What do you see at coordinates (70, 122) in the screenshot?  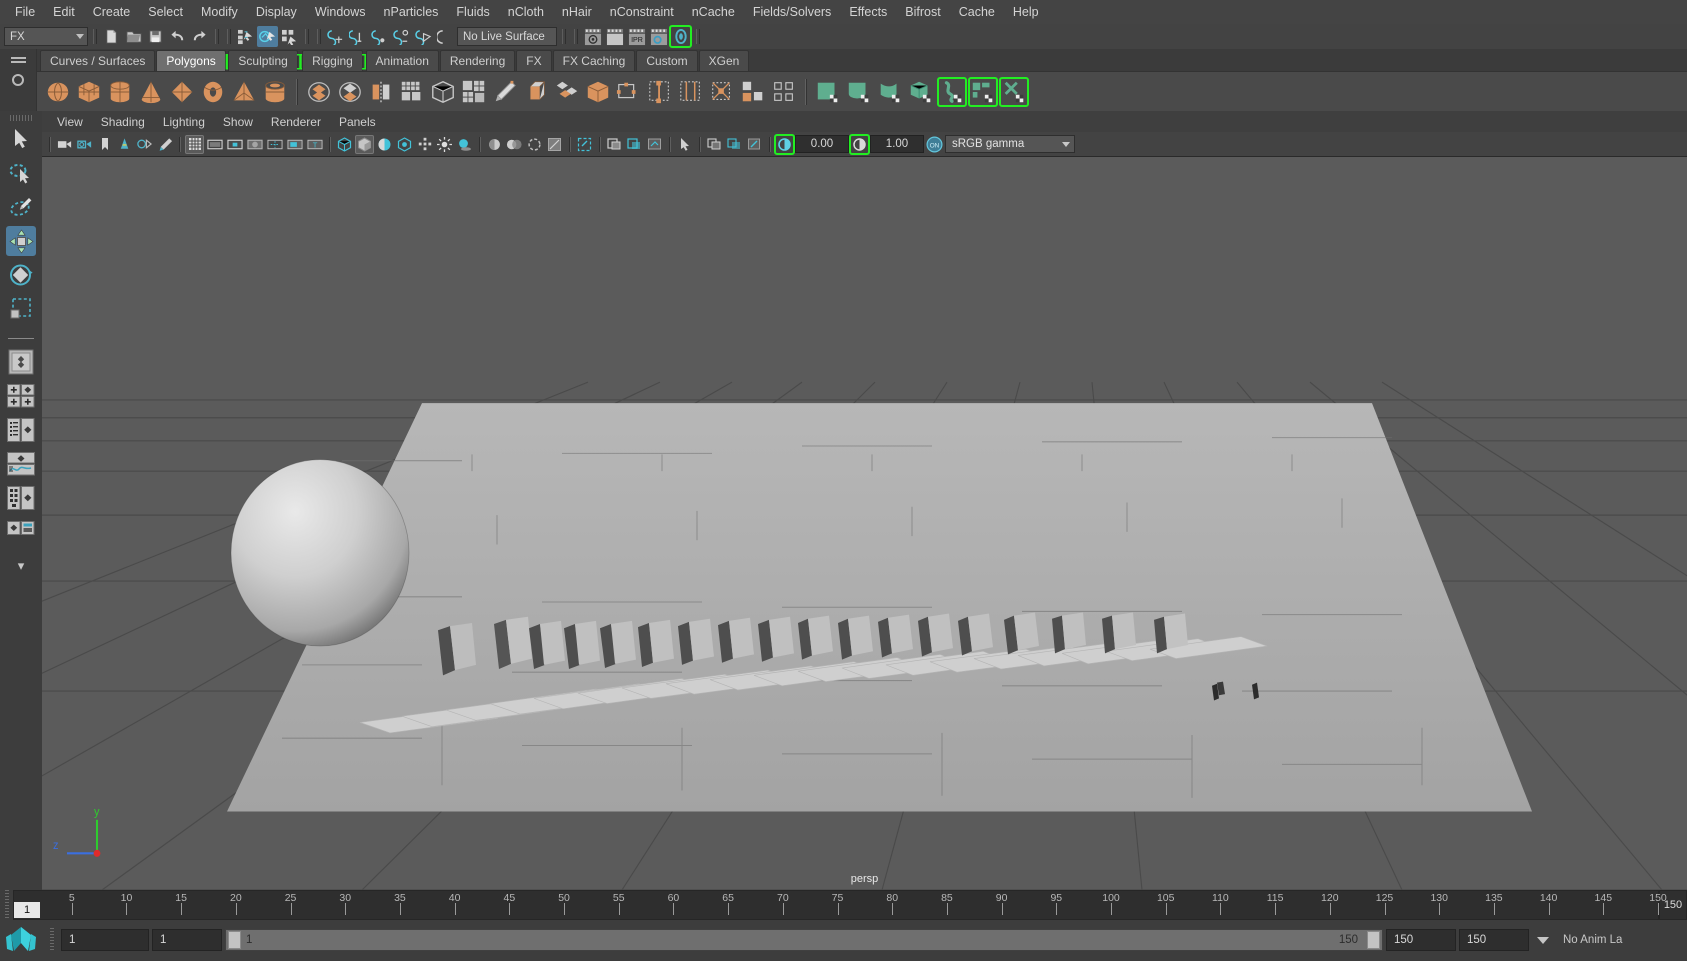 I see `viewport-menu-view: View` at bounding box center [70, 122].